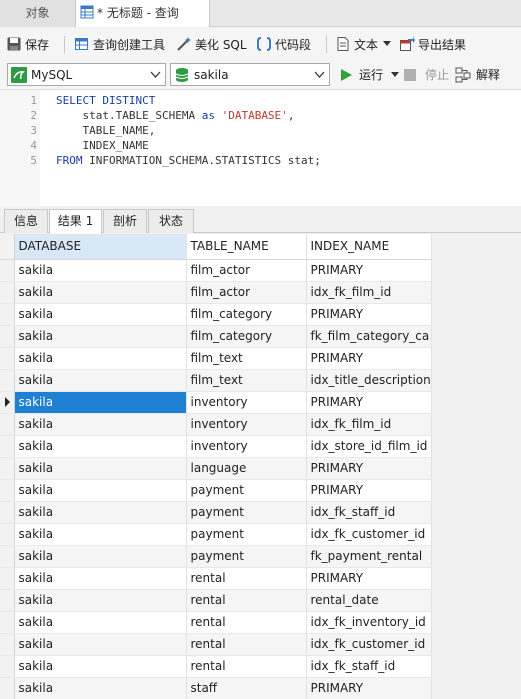  I want to click on cell-table-name: film_category, so click(246, 314).